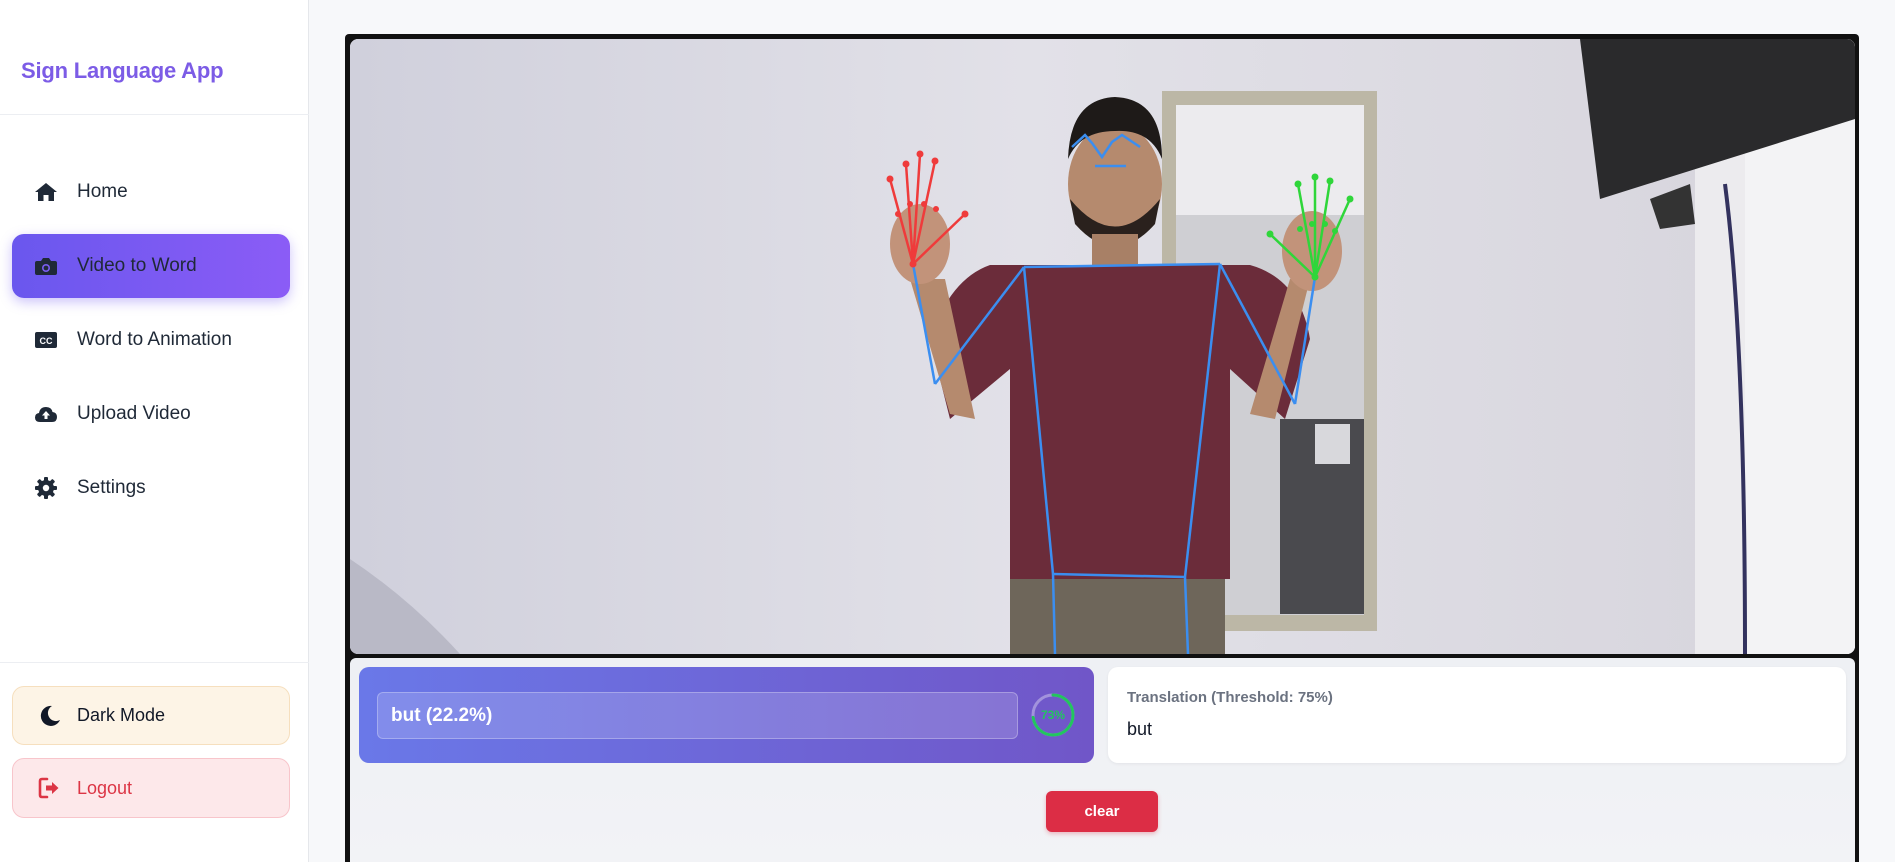 This screenshot has height=862, width=1895. I want to click on sidebar-item-label: Upload Video, so click(134, 413).